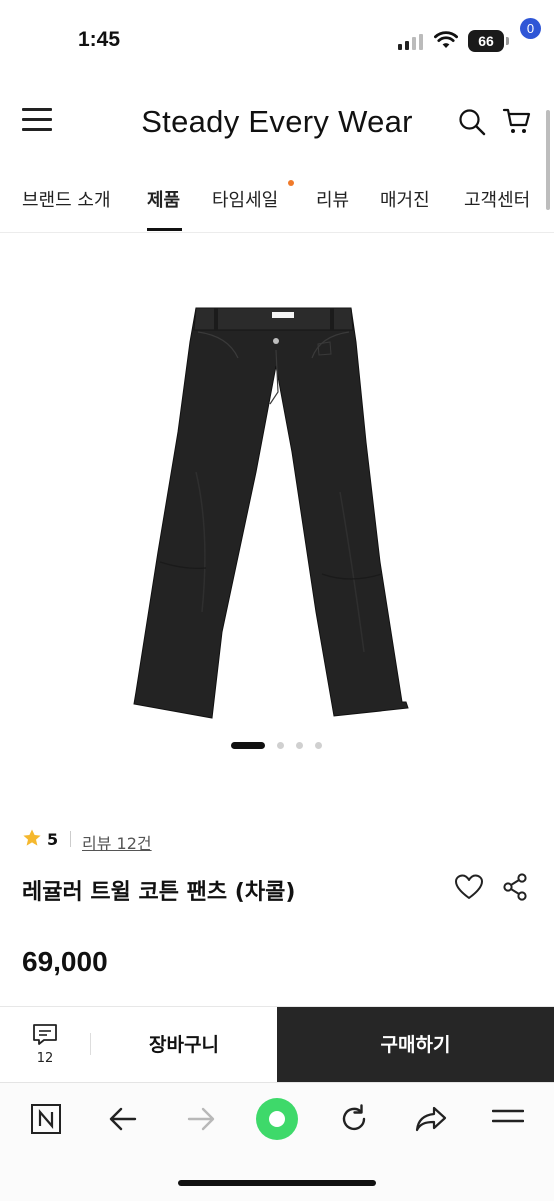  What do you see at coordinates (486, 41) in the screenshot?
I see `battery-icon: 66` at bounding box center [486, 41].